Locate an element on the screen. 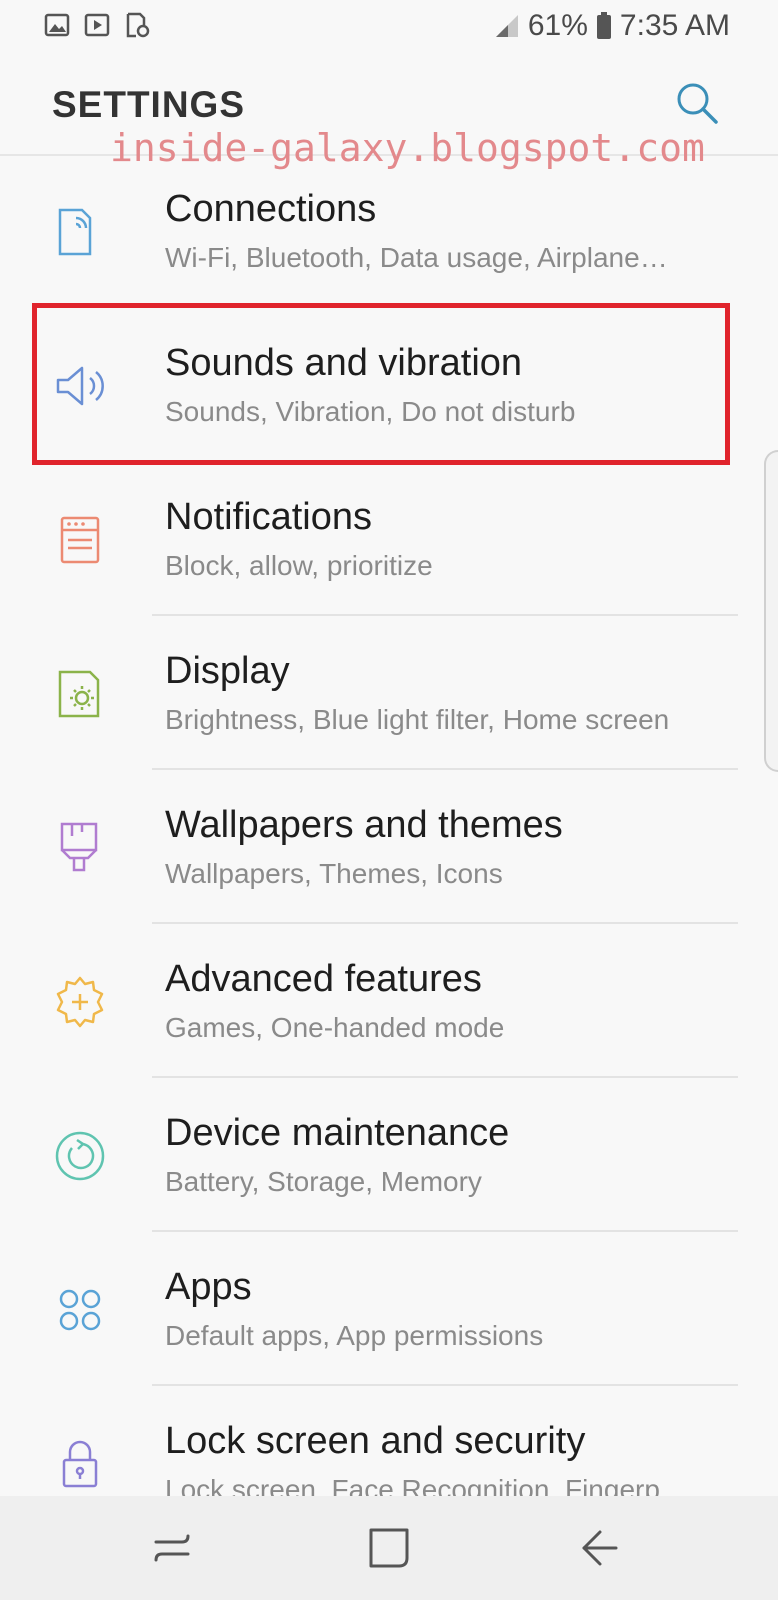 The width and height of the screenshot is (778, 1600). page-title: SETTINGS is located at coordinates (149, 104).